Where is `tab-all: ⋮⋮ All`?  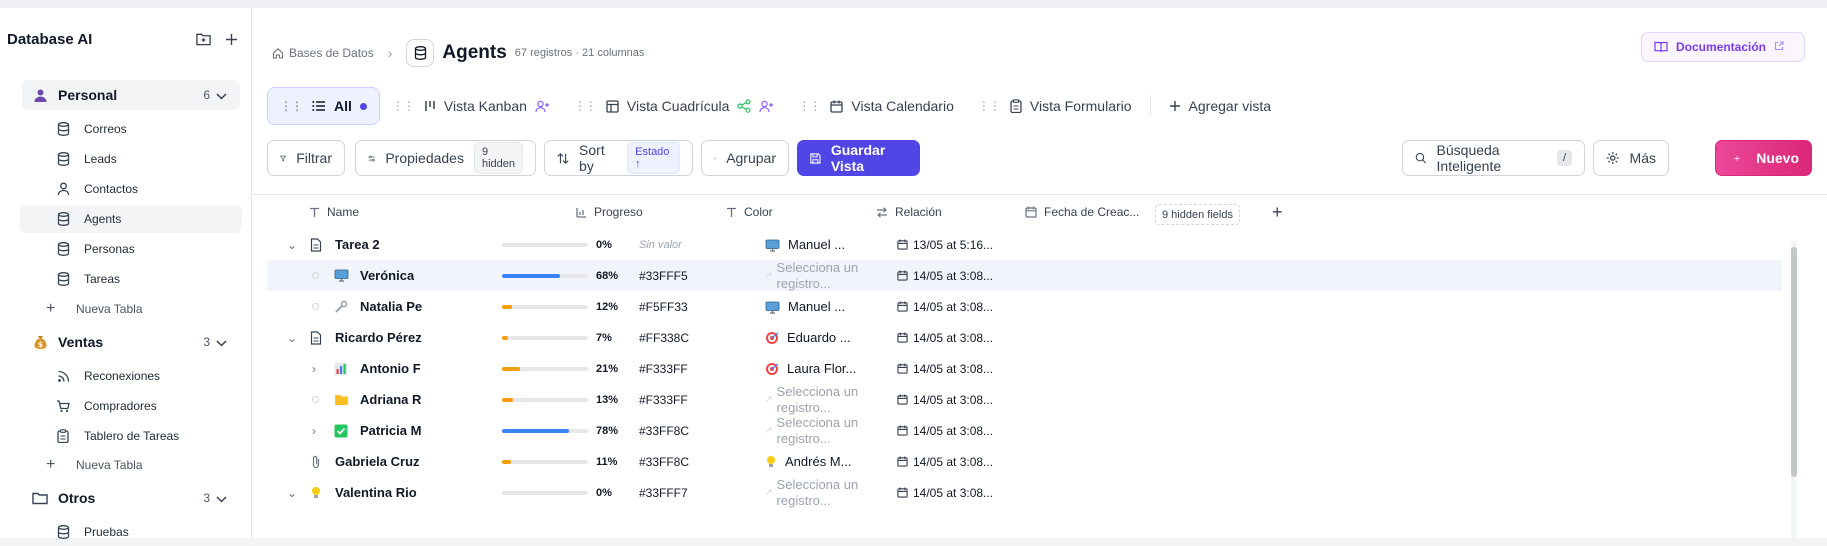
tab-all: ⋮⋮ All is located at coordinates (323, 106).